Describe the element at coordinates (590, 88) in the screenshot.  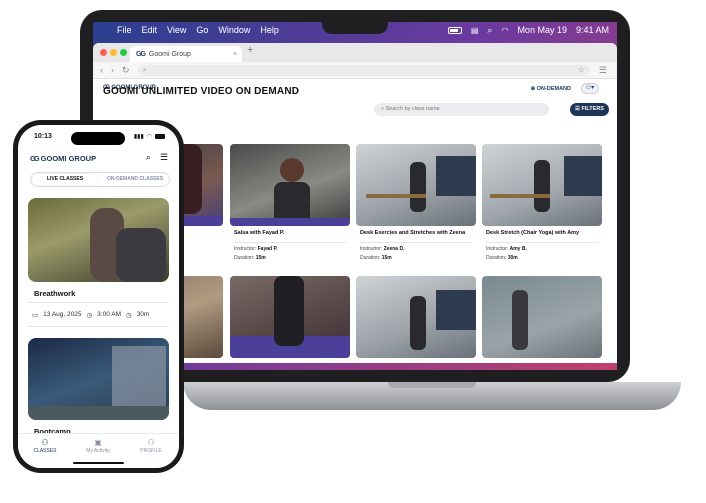
I see `account-menu-button: ⚇▾` at that location.